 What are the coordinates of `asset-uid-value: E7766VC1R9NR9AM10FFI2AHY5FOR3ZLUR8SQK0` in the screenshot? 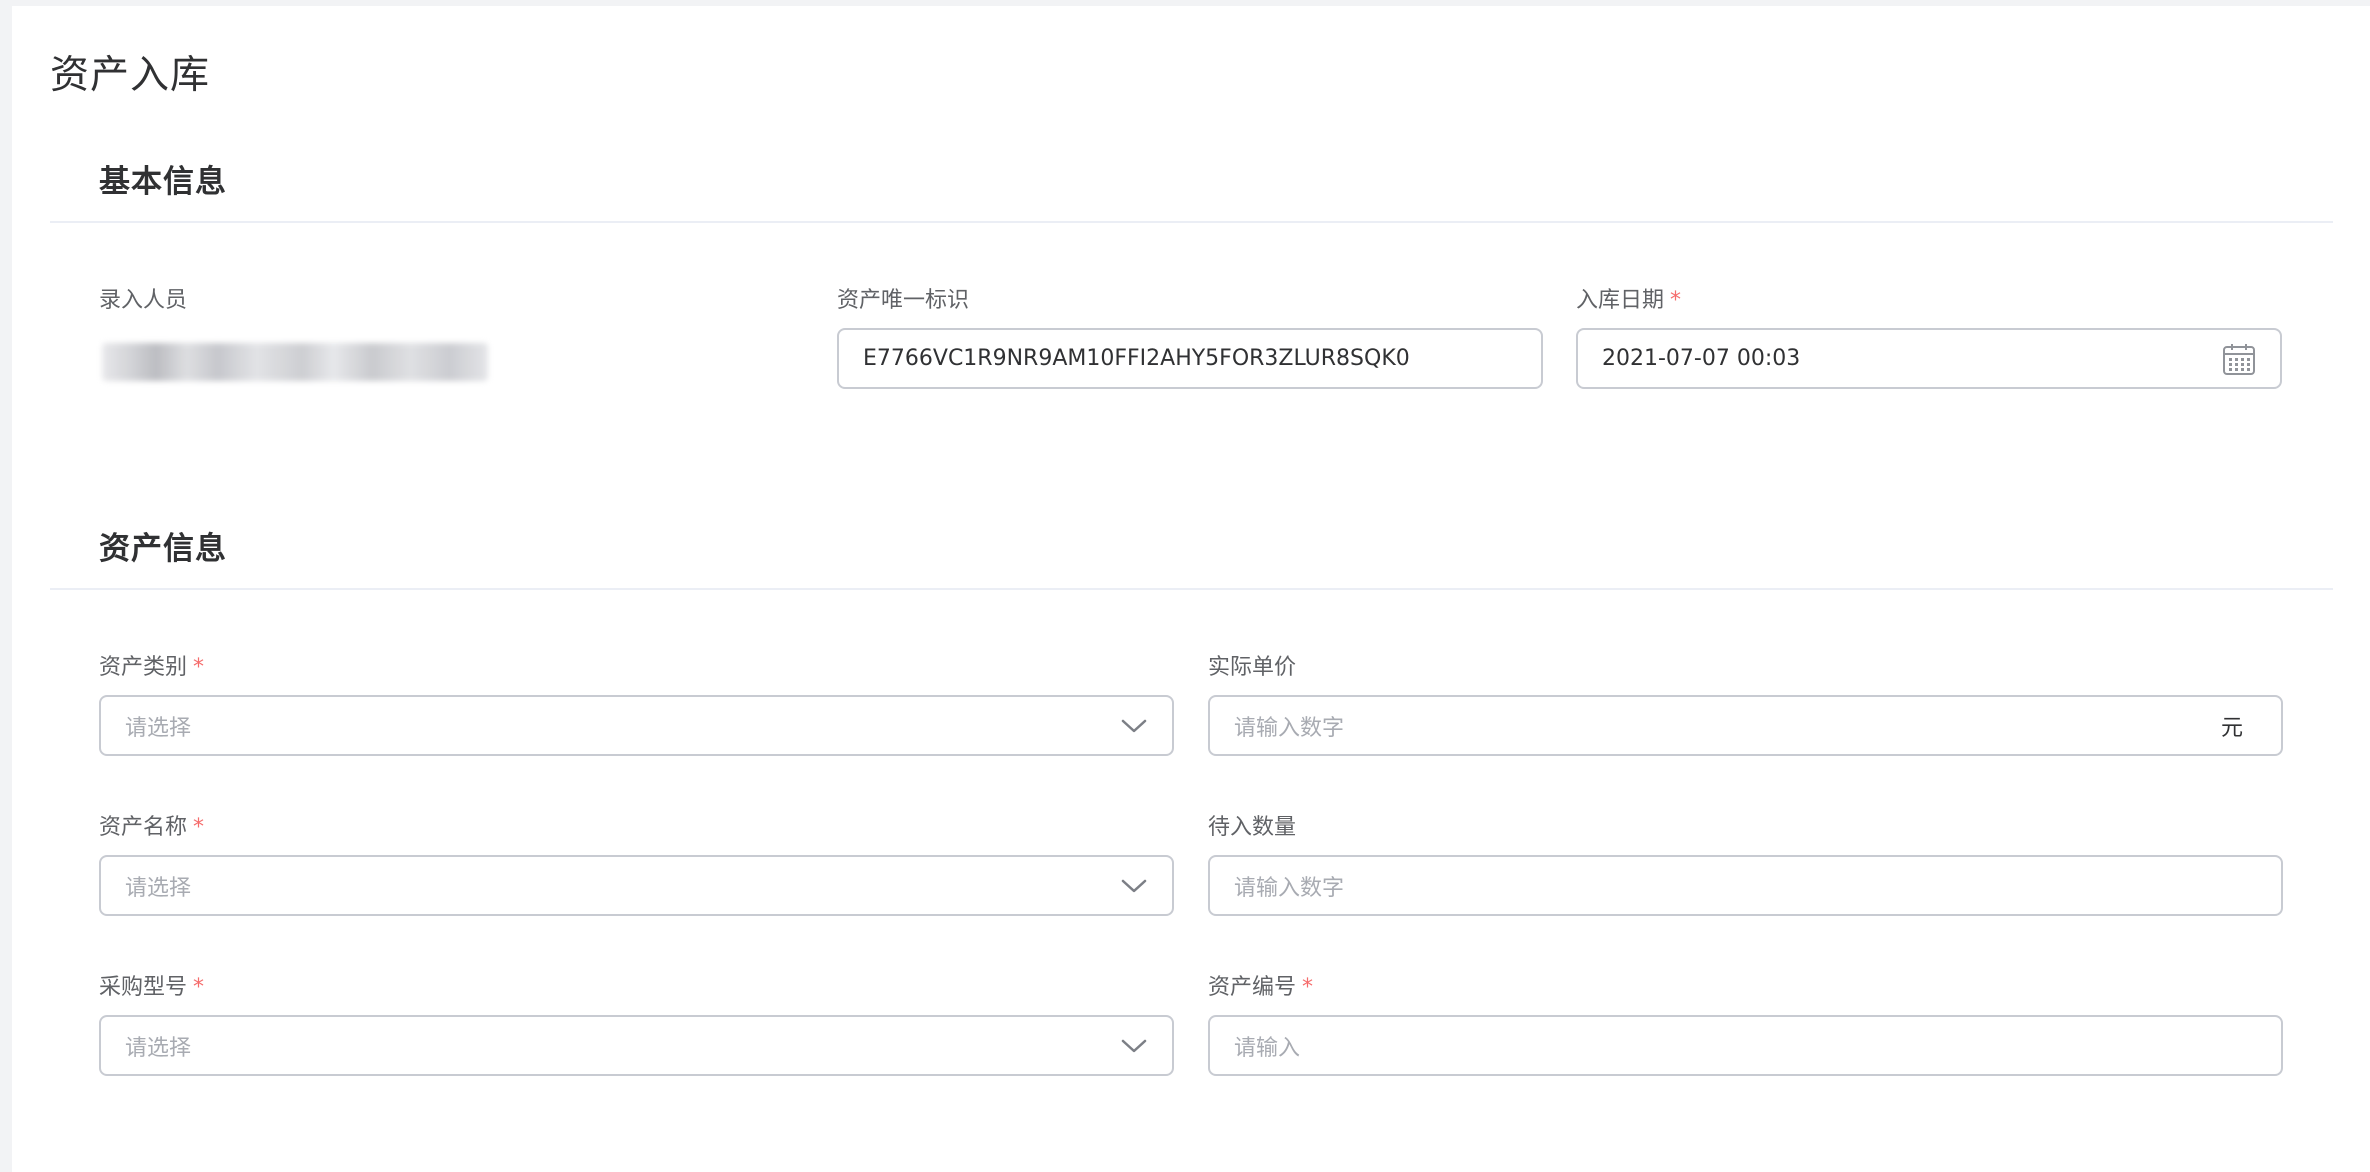 It's located at (1136, 358).